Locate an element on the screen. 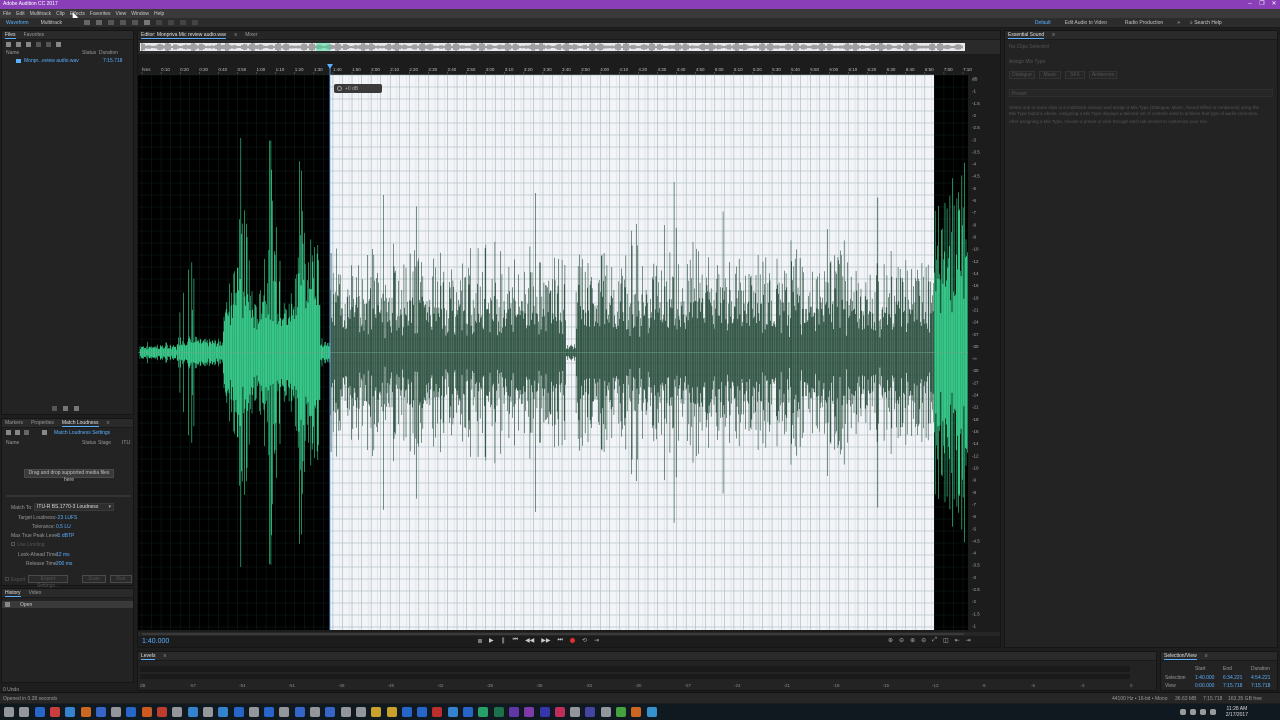 This screenshot has width=1280, height=720. menu-edit: Edit is located at coordinates (20, 14).